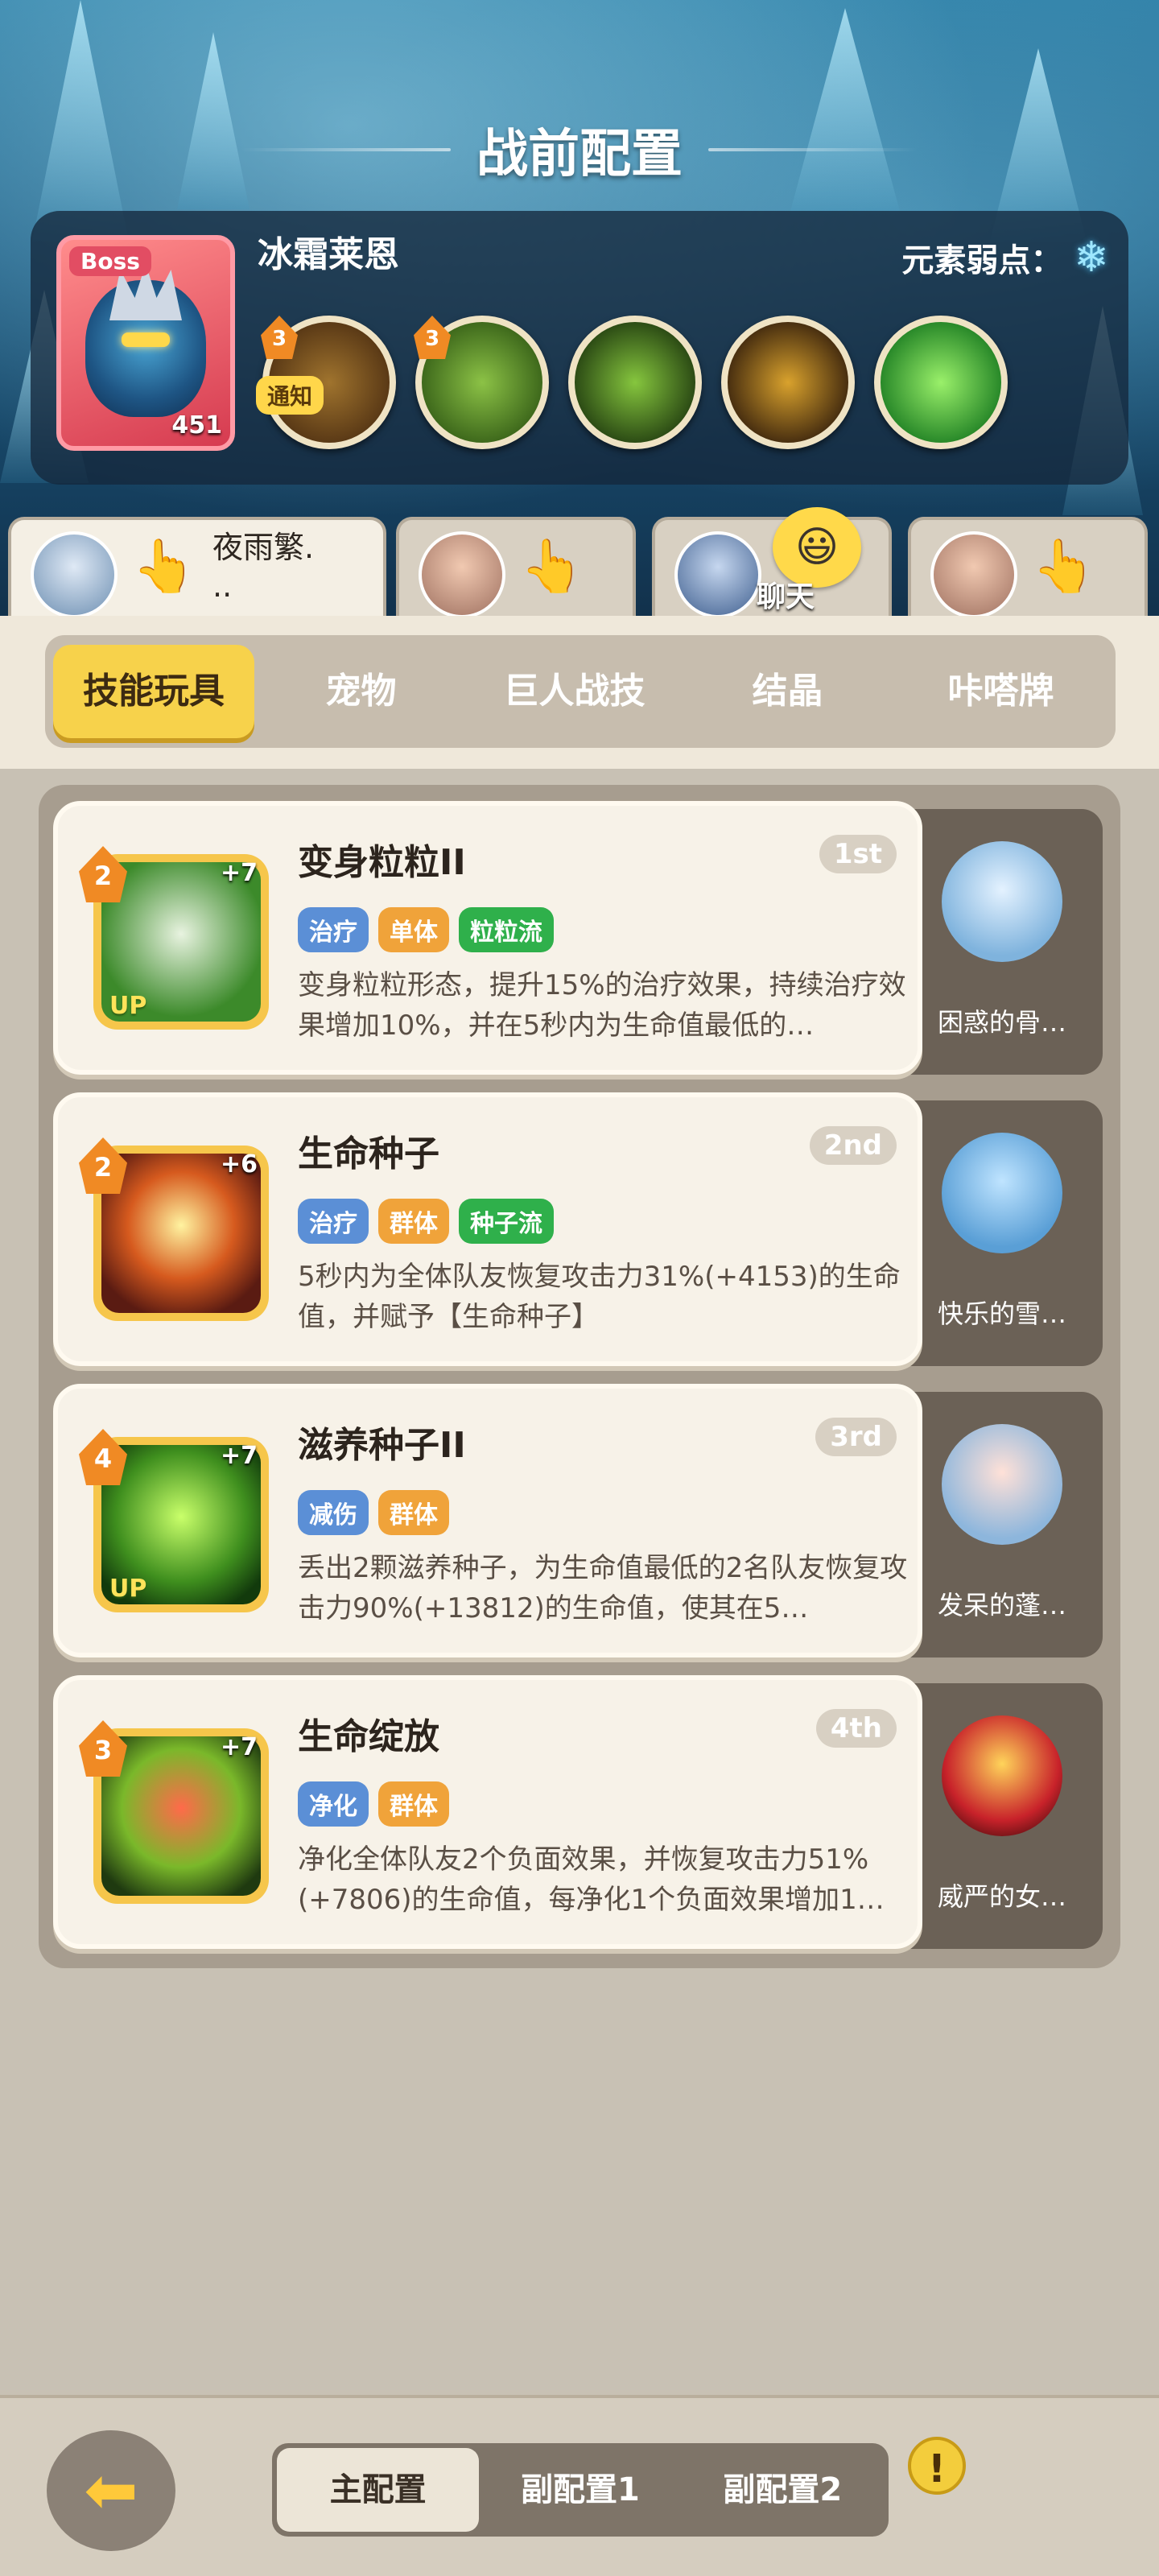 The height and width of the screenshot is (2576, 1159). I want to click on boss-figure, so click(145, 348).